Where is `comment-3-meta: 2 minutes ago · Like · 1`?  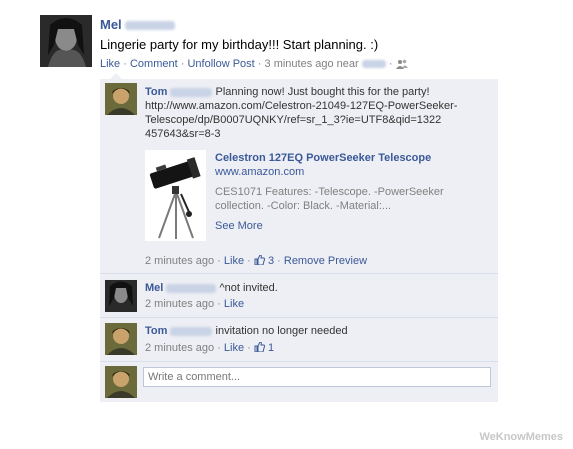 comment-3-meta: 2 minutes ago · Like · 1 is located at coordinates (210, 348).